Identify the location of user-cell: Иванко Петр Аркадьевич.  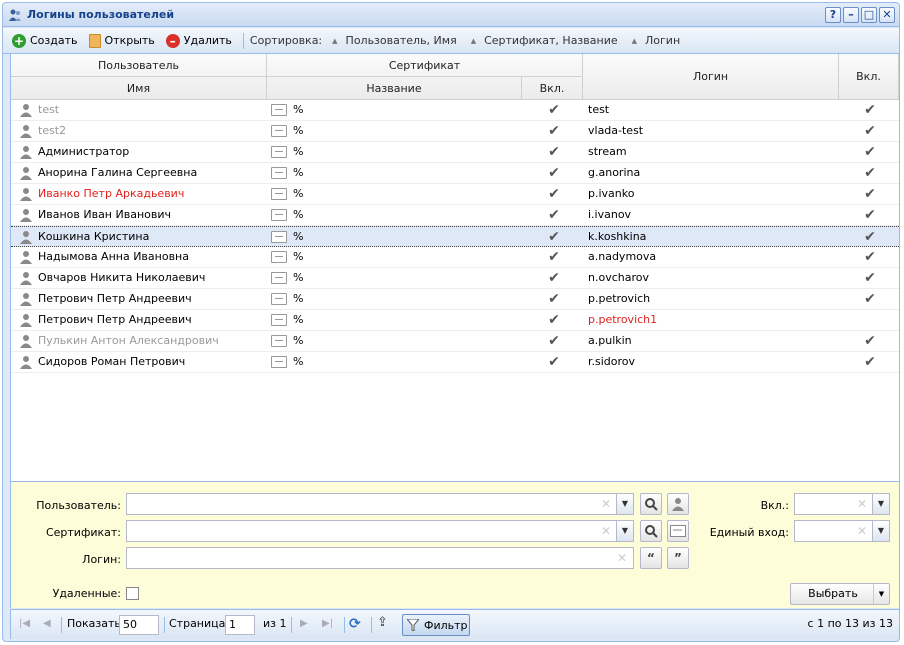
(144, 194).